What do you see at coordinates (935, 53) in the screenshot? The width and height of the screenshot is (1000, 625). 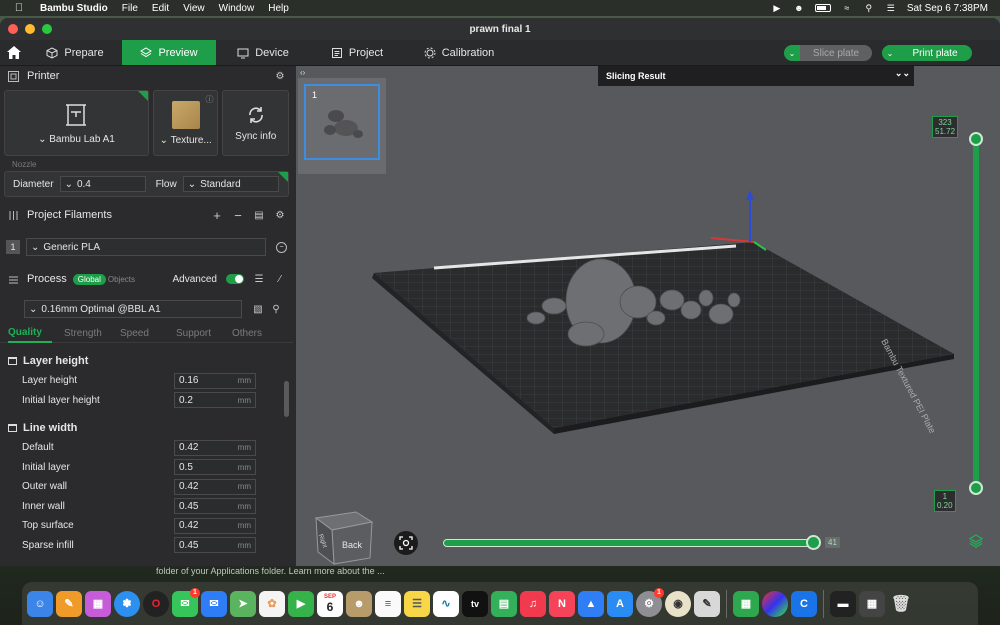 I see `print-plate-button: Print plate` at bounding box center [935, 53].